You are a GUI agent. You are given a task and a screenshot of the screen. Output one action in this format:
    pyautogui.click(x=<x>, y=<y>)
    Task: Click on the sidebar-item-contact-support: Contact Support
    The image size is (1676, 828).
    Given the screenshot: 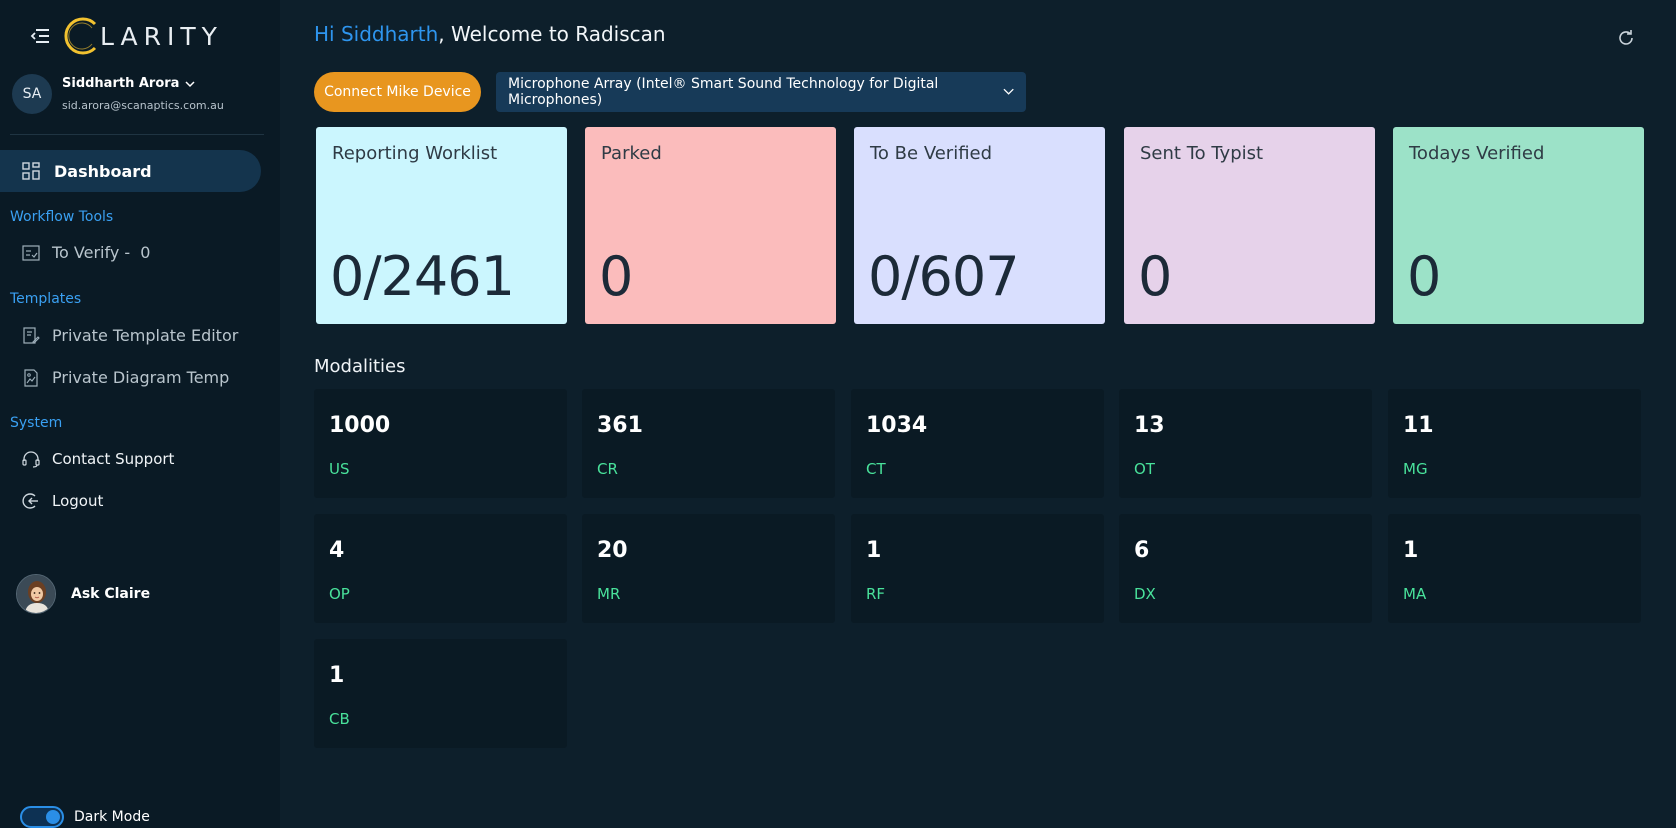 What is the action you would take?
    pyautogui.click(x=98, y=459)
    